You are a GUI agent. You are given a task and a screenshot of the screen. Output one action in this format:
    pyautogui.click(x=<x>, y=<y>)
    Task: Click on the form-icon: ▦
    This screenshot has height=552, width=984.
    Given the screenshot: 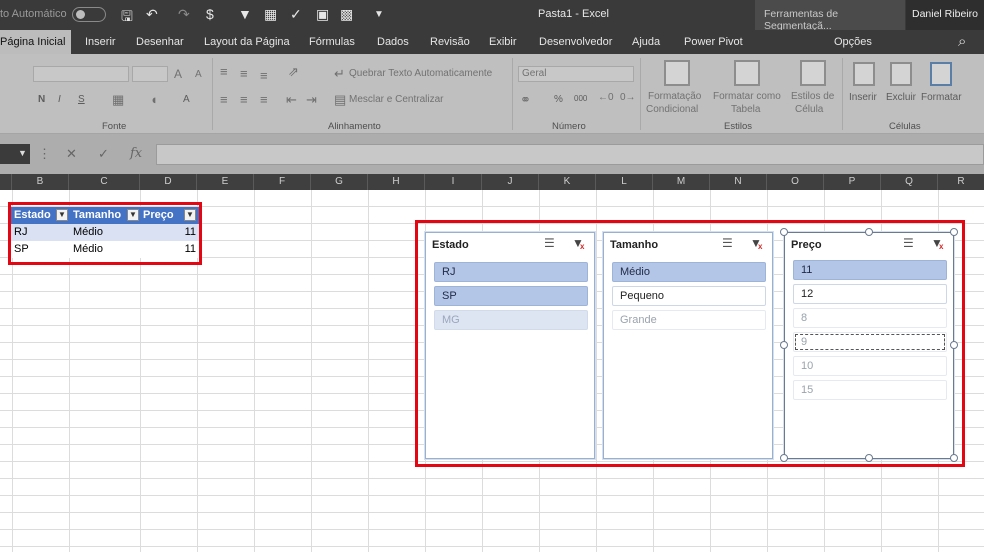 What is the action you would take?
    pyautogui.click(x=270, y=14)
    